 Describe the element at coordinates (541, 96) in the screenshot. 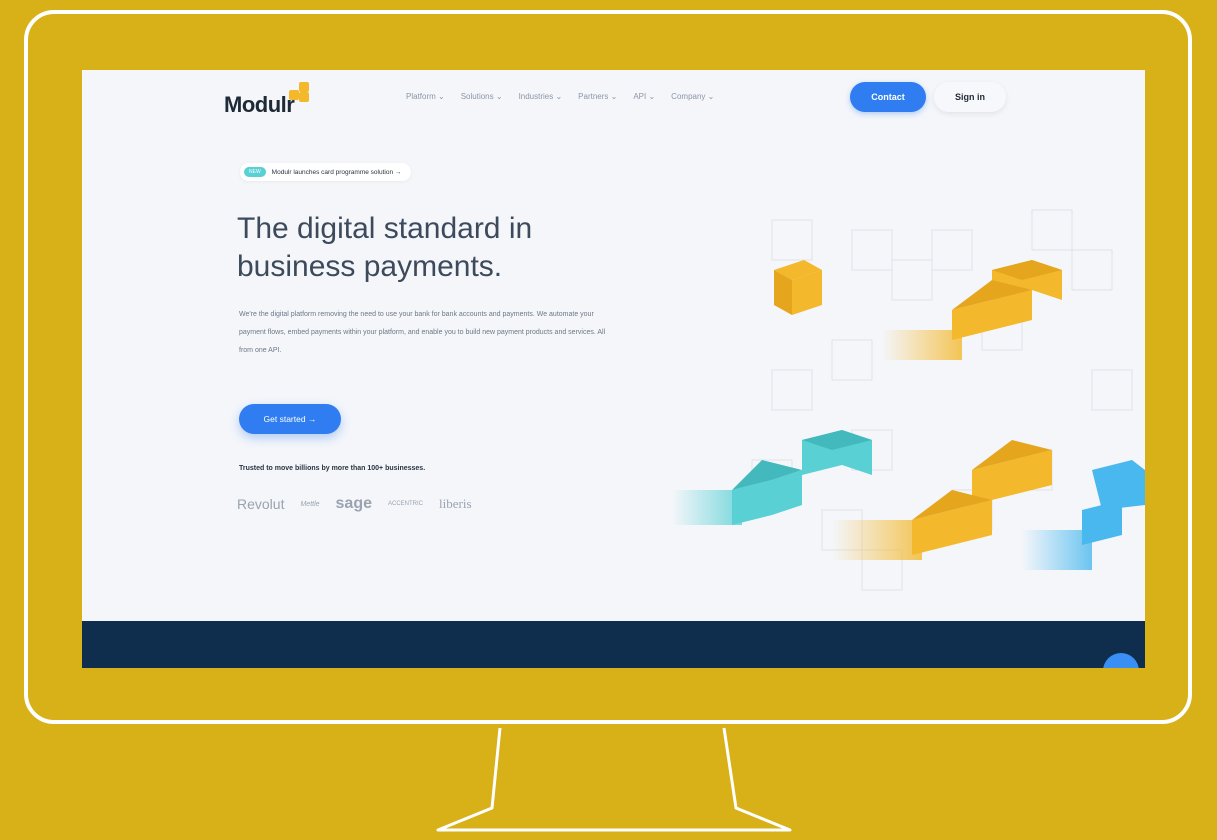

I see `menu-item-industries: Industries ⌄` at that location.